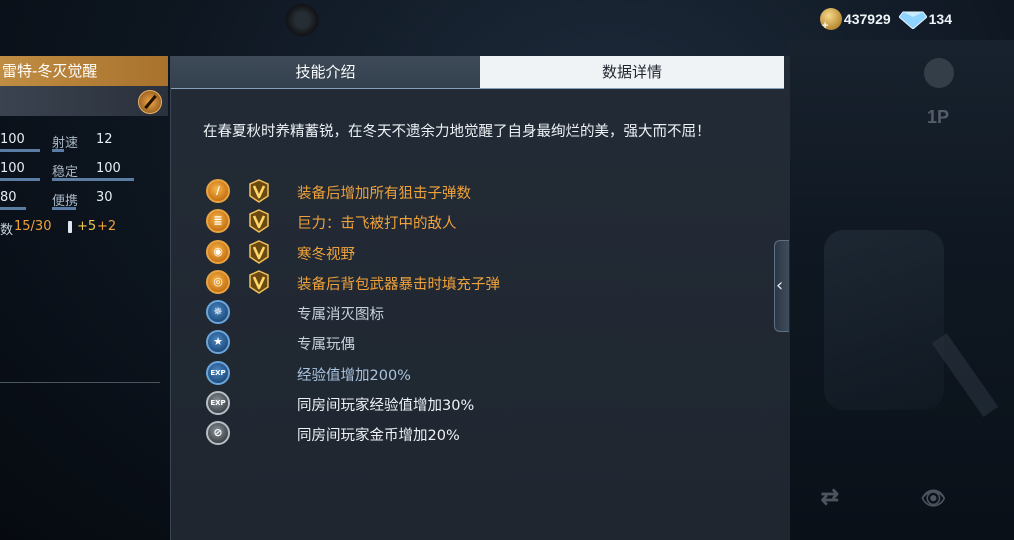  What do you see at coordinates (150, 102) in the screenshot?
I see `sniper-badge-icon` at bounding box center [150, 102].